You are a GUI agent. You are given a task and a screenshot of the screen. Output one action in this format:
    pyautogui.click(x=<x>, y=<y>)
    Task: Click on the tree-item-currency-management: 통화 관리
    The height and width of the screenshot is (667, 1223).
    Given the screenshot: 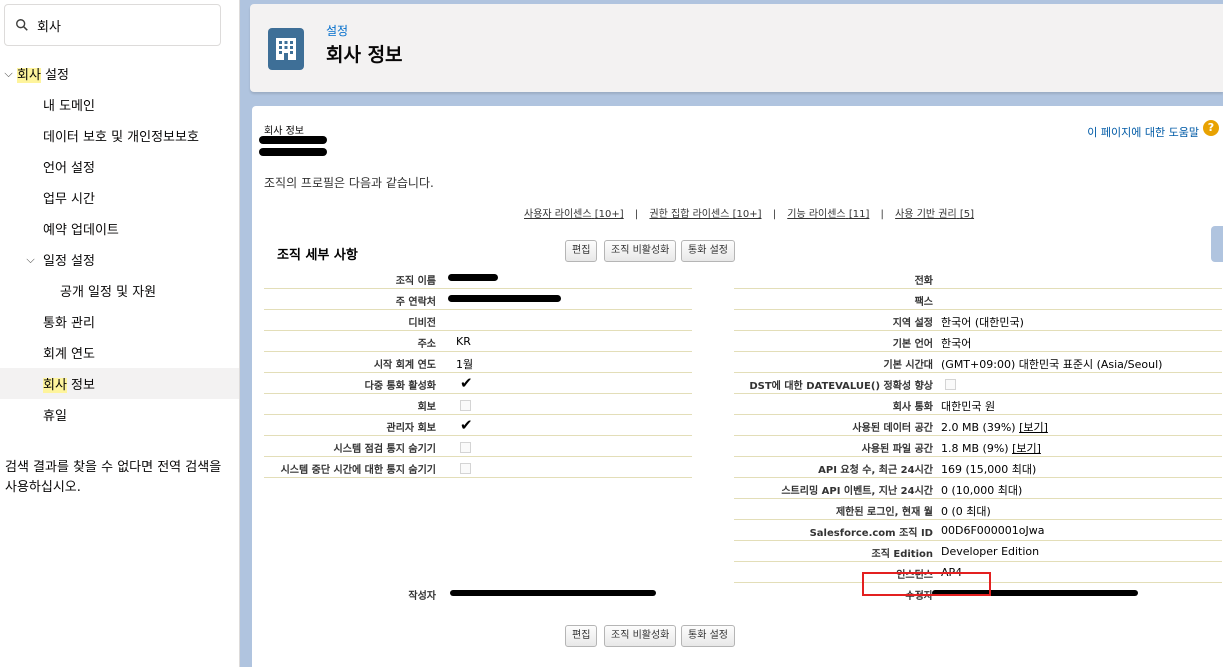 What is the action you would take?
    pyautogui.click(x=119, y=321)
    